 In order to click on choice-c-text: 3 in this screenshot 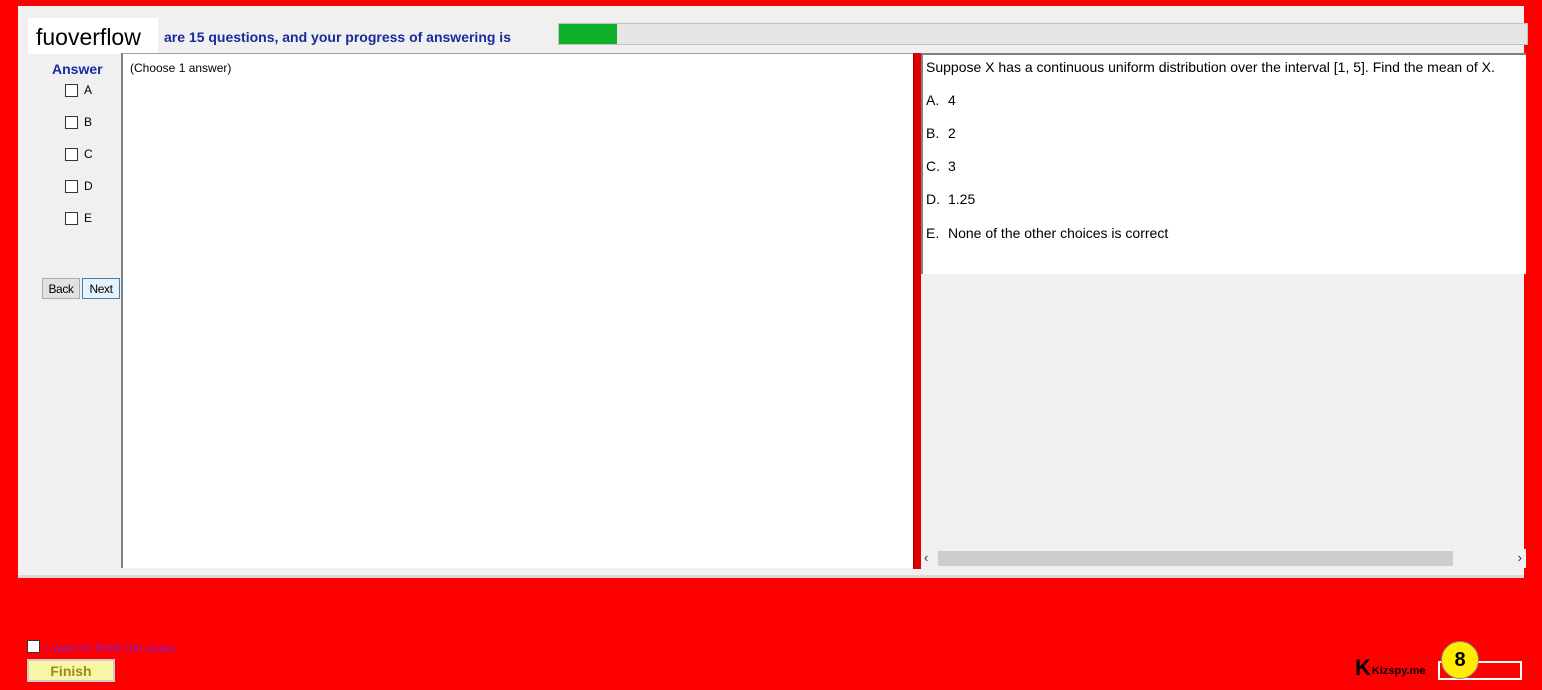, I will do `click(952, 166)`.